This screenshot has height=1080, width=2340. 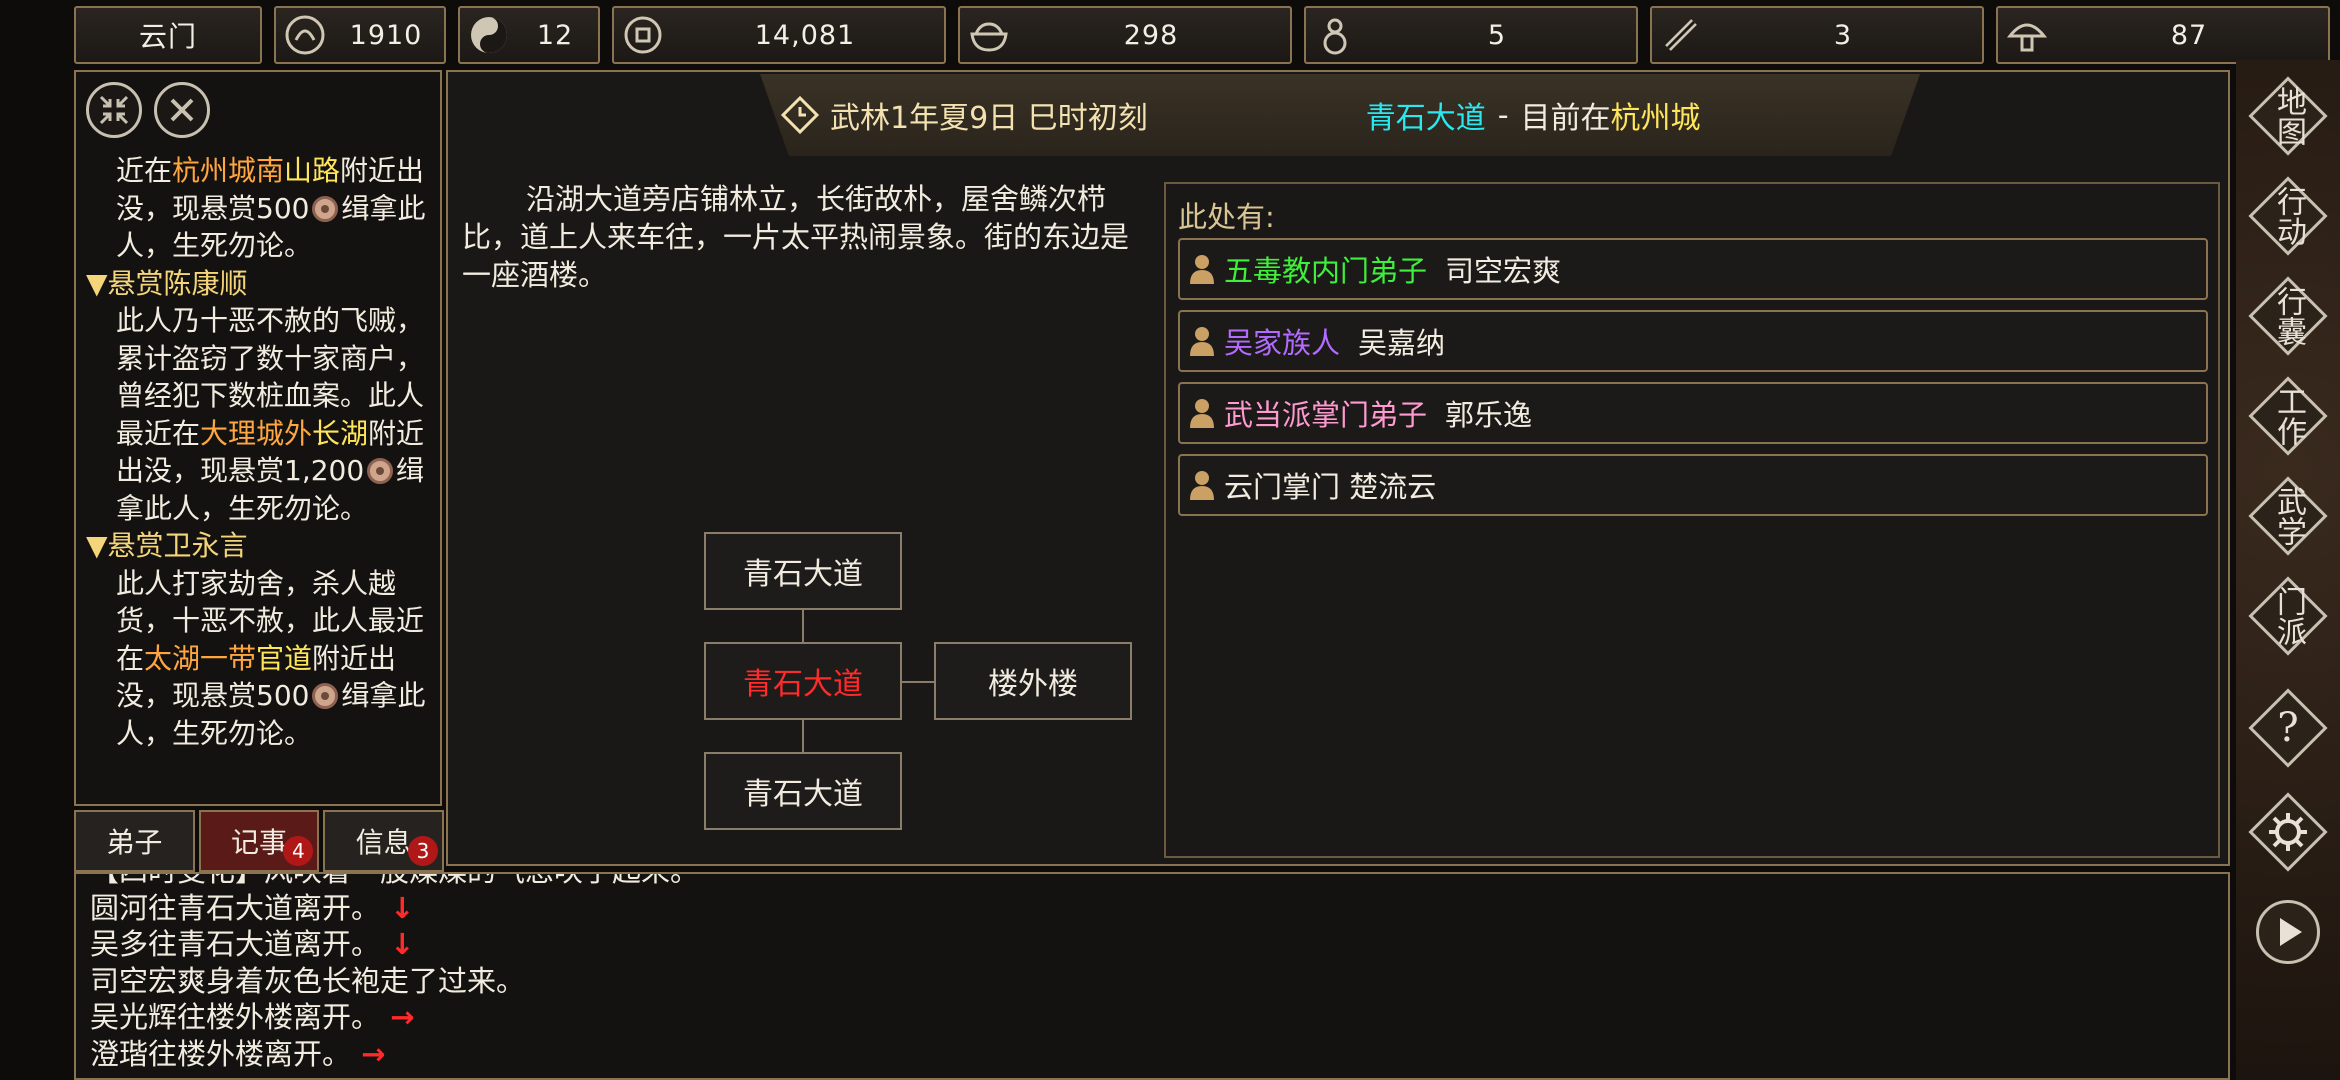 I want to click on quest-location-highlight: 太湖一带, so click(x=200, y=658).